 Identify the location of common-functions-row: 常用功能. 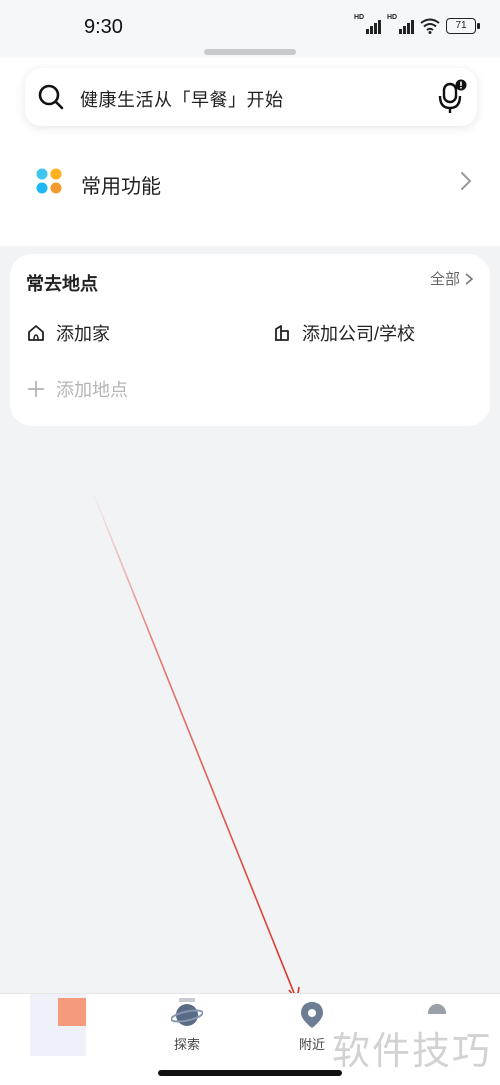
(250, 182).